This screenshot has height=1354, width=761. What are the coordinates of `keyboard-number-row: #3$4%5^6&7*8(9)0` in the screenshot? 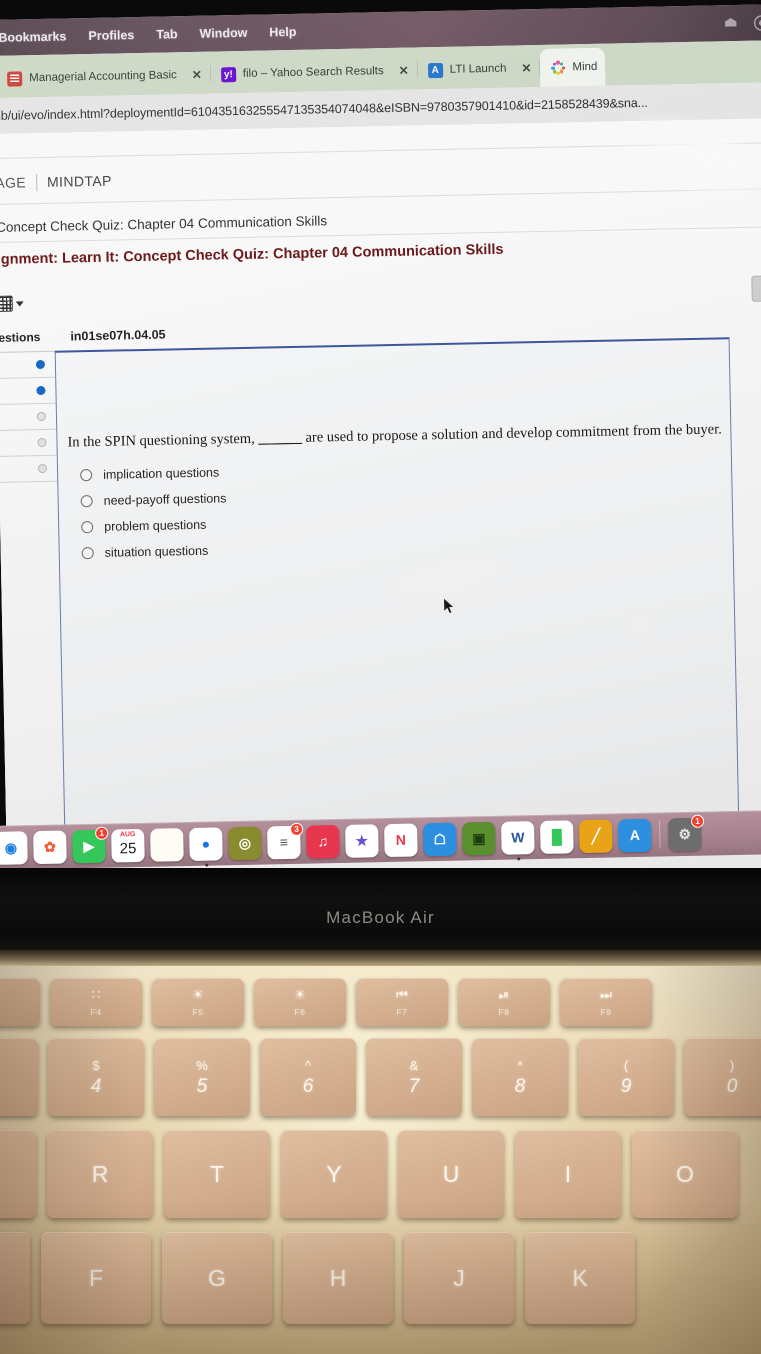 It's located at (380, 1077).